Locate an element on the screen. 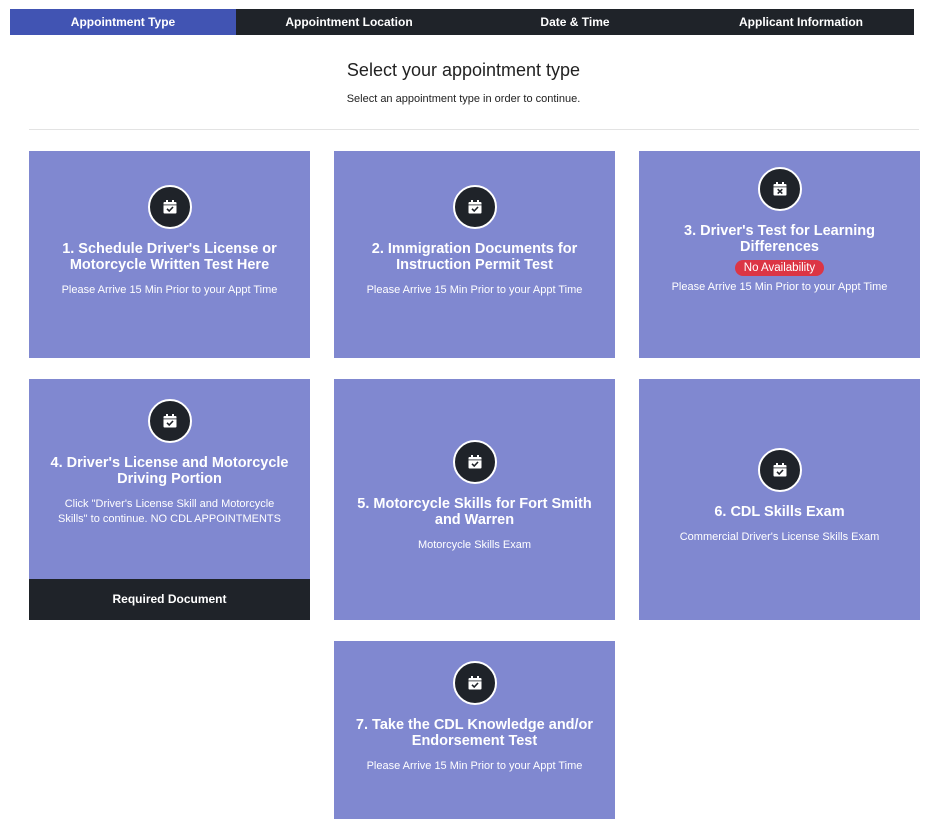 This screenshot has height=819, width=927. step-appointment-location: Appointment Location is located at coordinates (349, 22).